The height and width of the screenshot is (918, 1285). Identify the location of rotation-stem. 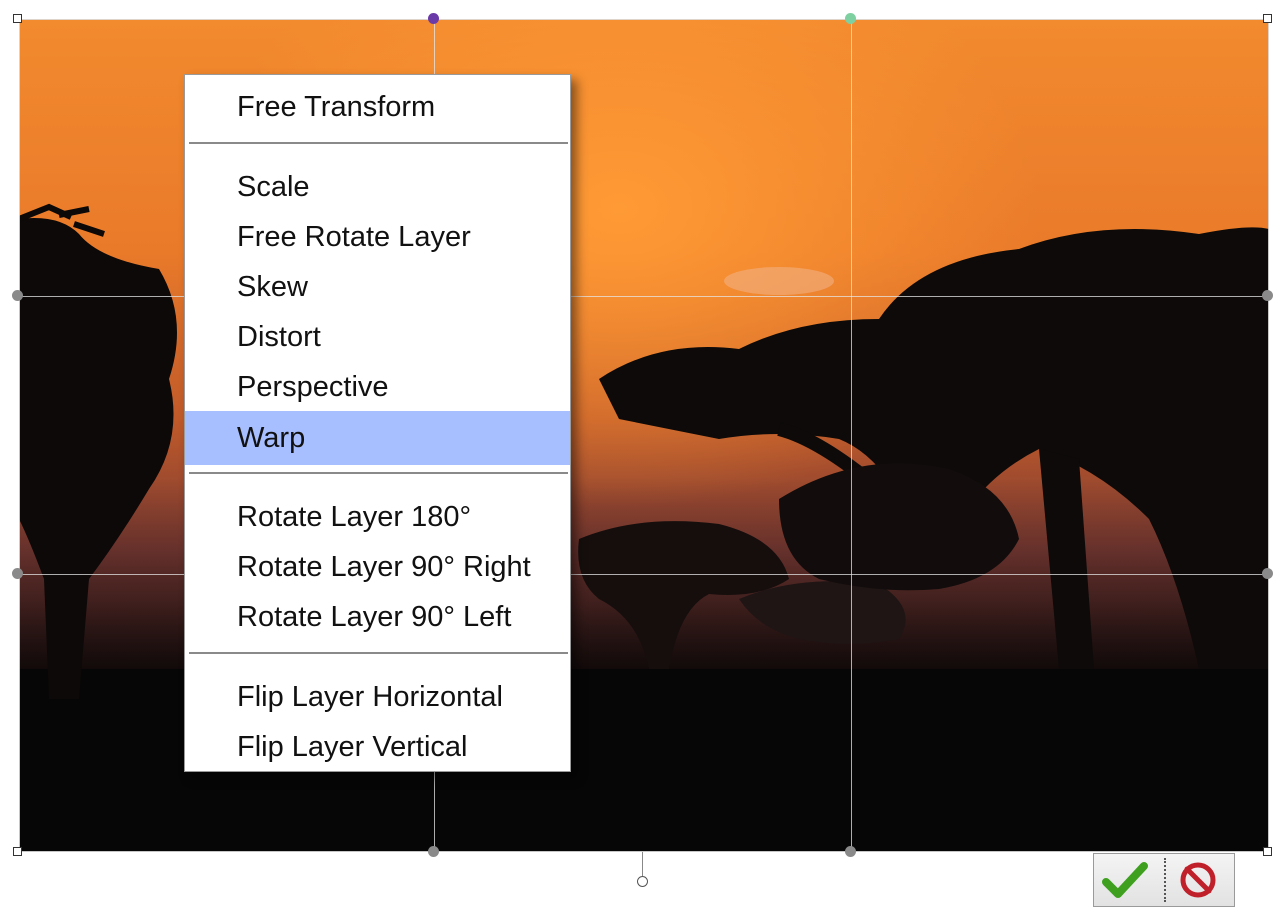
(642, 864).